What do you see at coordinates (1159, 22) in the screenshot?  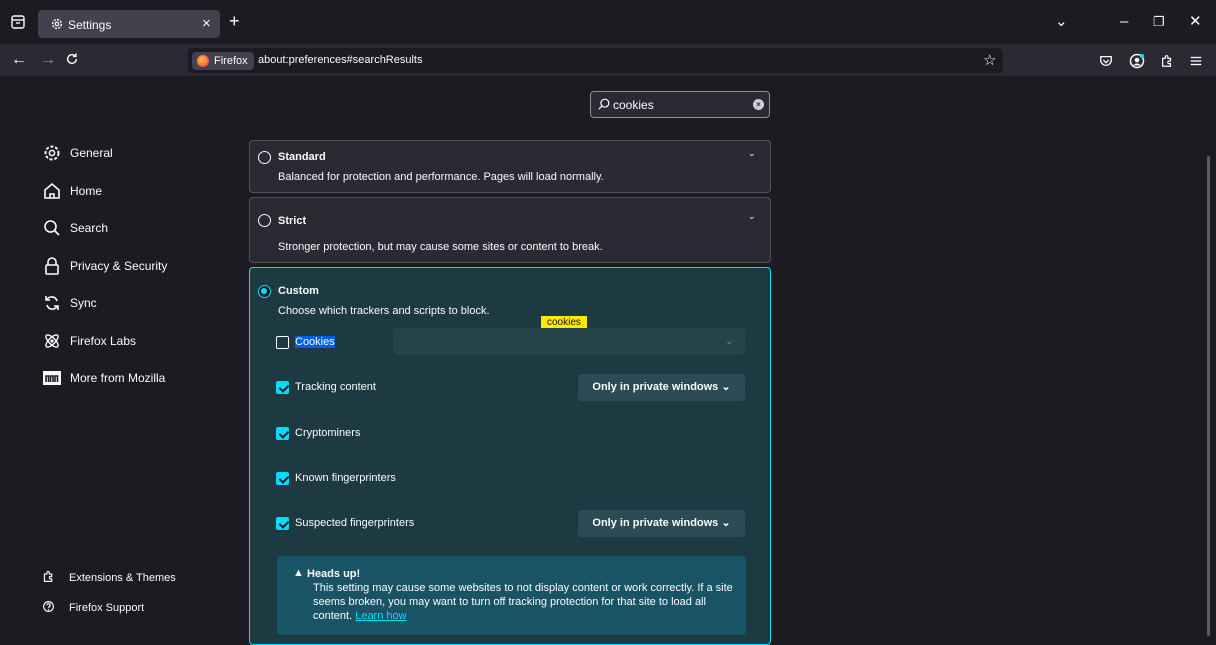 I see `restore-button: ❐` at bounding box center [1159, 22].